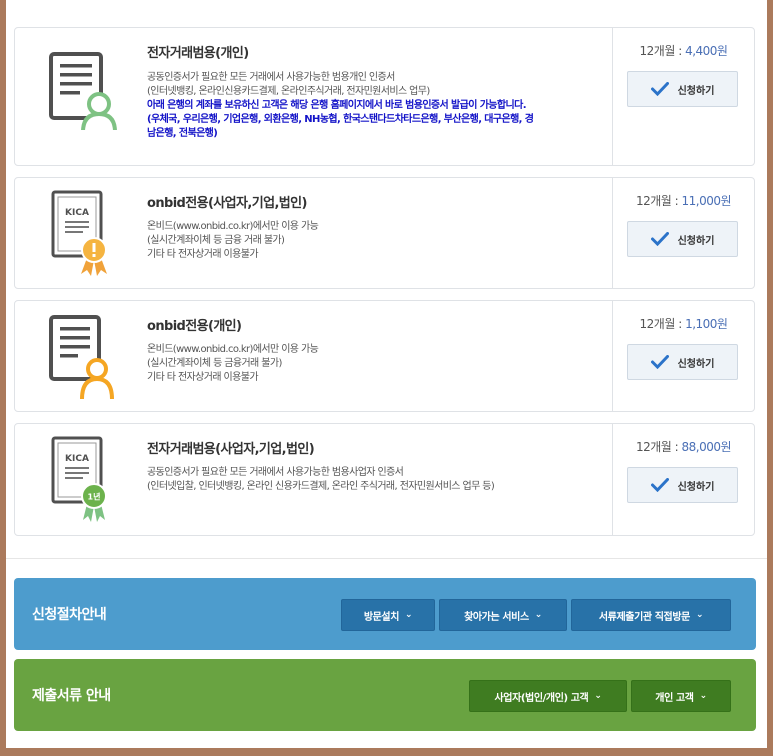 The image size is (773, 756). What do you see at coordinates (216, 240) in the screenshot?
I see `product-desc-line: (실시간계좌이체 등 금융 거래 불가)` at bounding box center [216, 240].